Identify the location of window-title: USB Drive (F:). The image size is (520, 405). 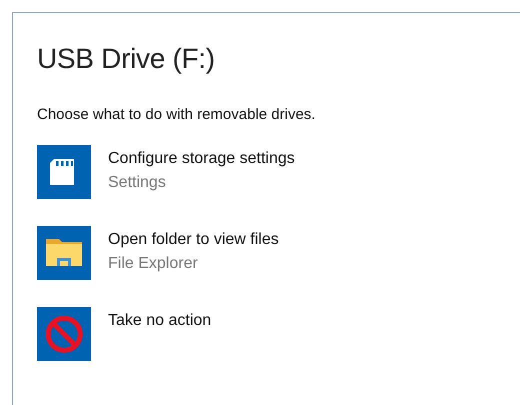
(126, 59).